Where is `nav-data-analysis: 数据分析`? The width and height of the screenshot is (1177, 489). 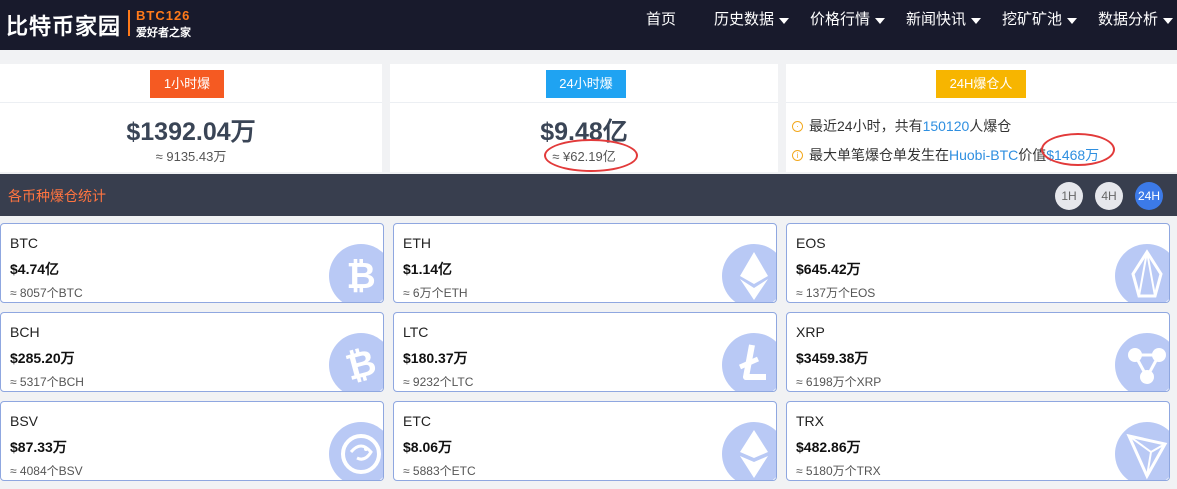
nav-data-analysis: 数据分析 is located at coordinates (1136, 20).